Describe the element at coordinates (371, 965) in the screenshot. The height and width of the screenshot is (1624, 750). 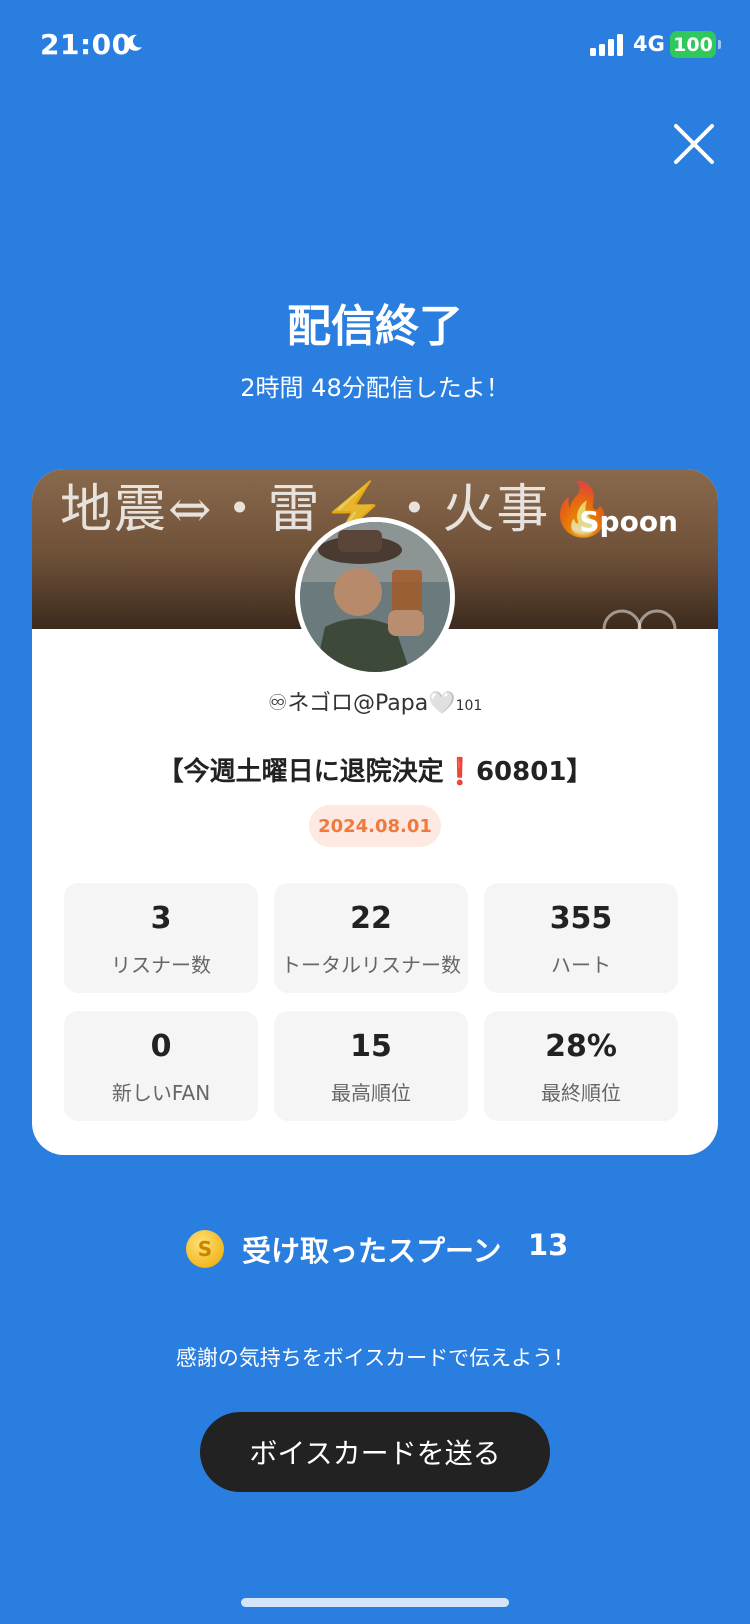
I see `stat-label: トータルリスナー数` at that location.